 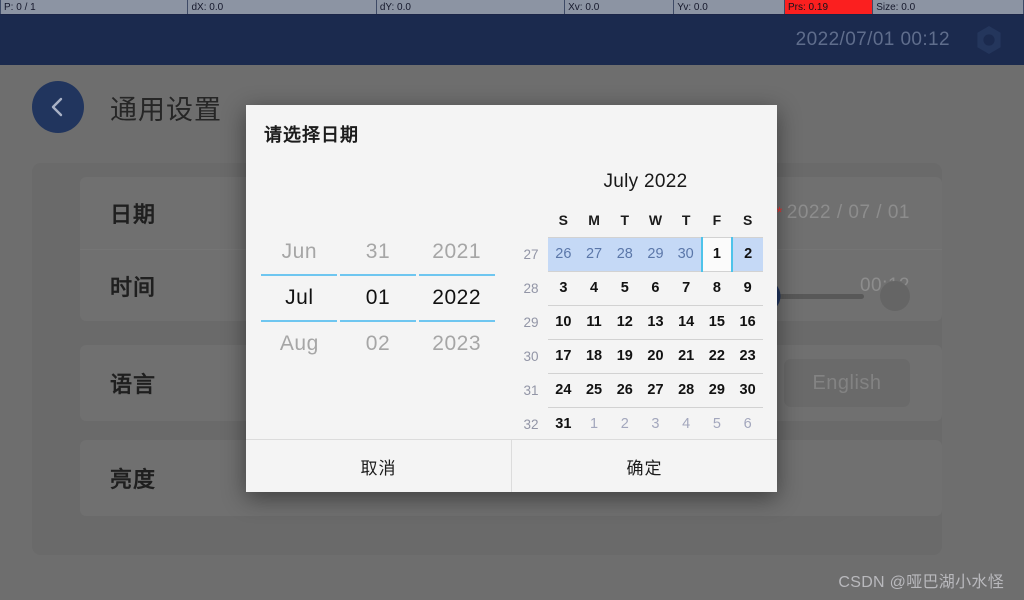 What do you see at coordinates (531, 254) in the screenshot?
I see `week-number: 27` at bounding box center [531, 254].